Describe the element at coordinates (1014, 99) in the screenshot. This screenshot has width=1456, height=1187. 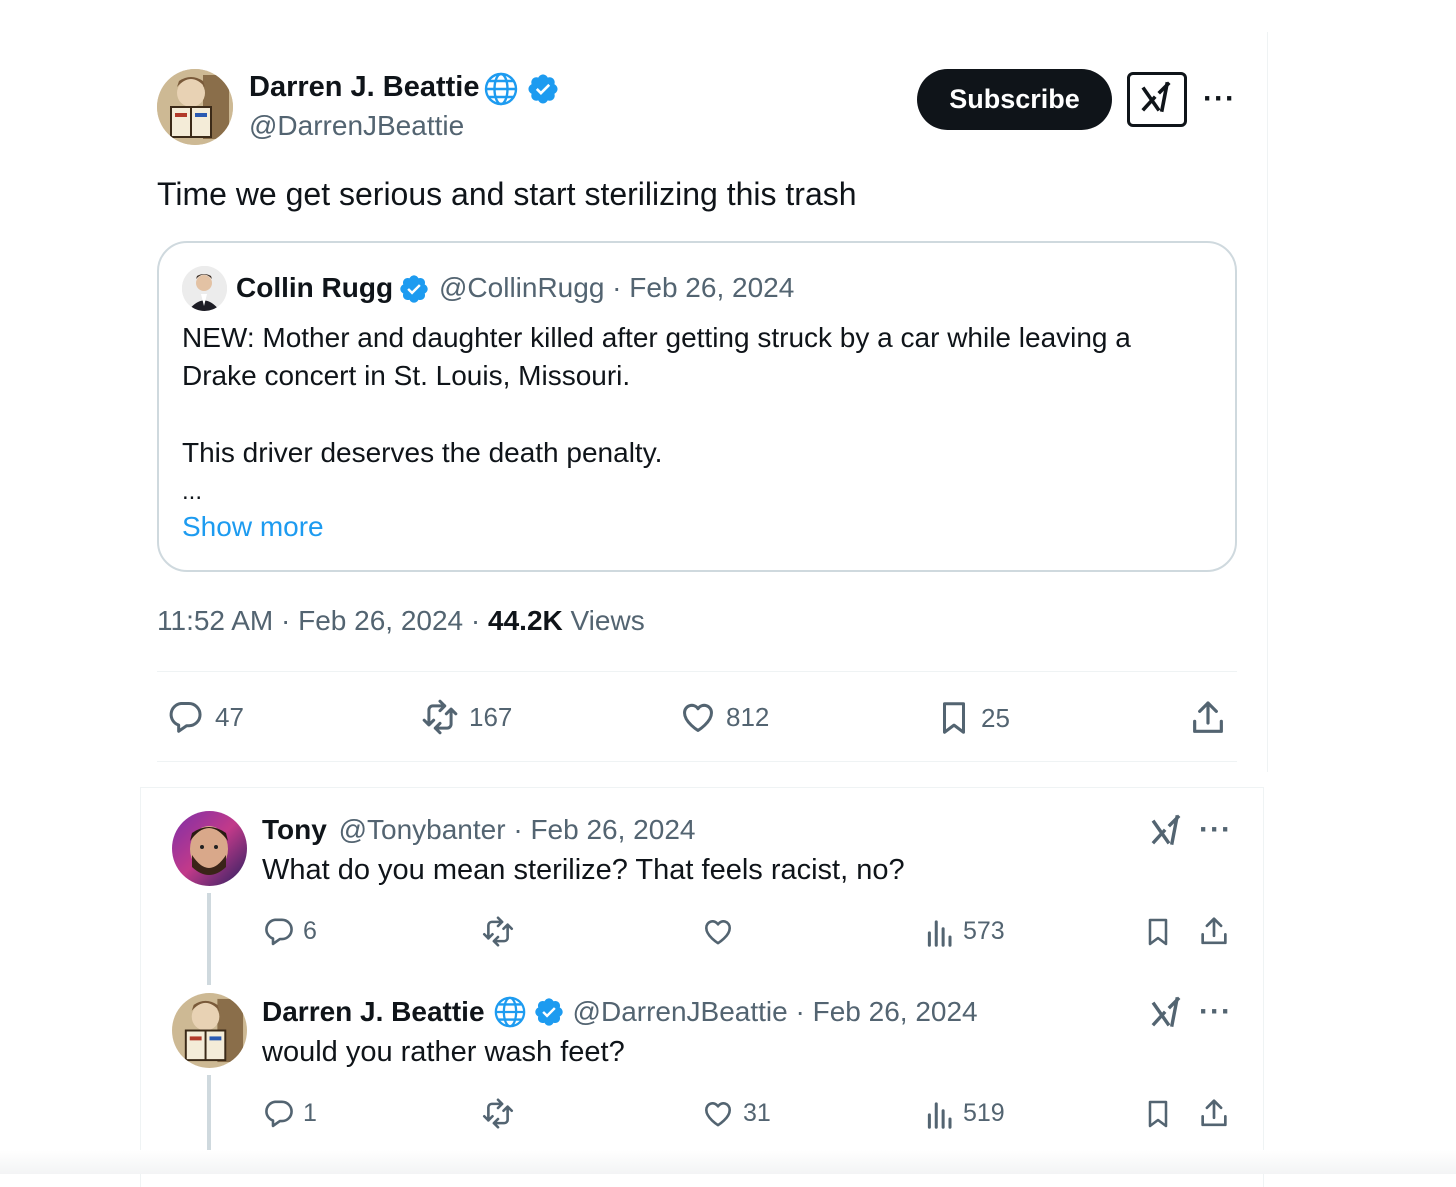
I see `subscribe-button: Subscribe` at that location.